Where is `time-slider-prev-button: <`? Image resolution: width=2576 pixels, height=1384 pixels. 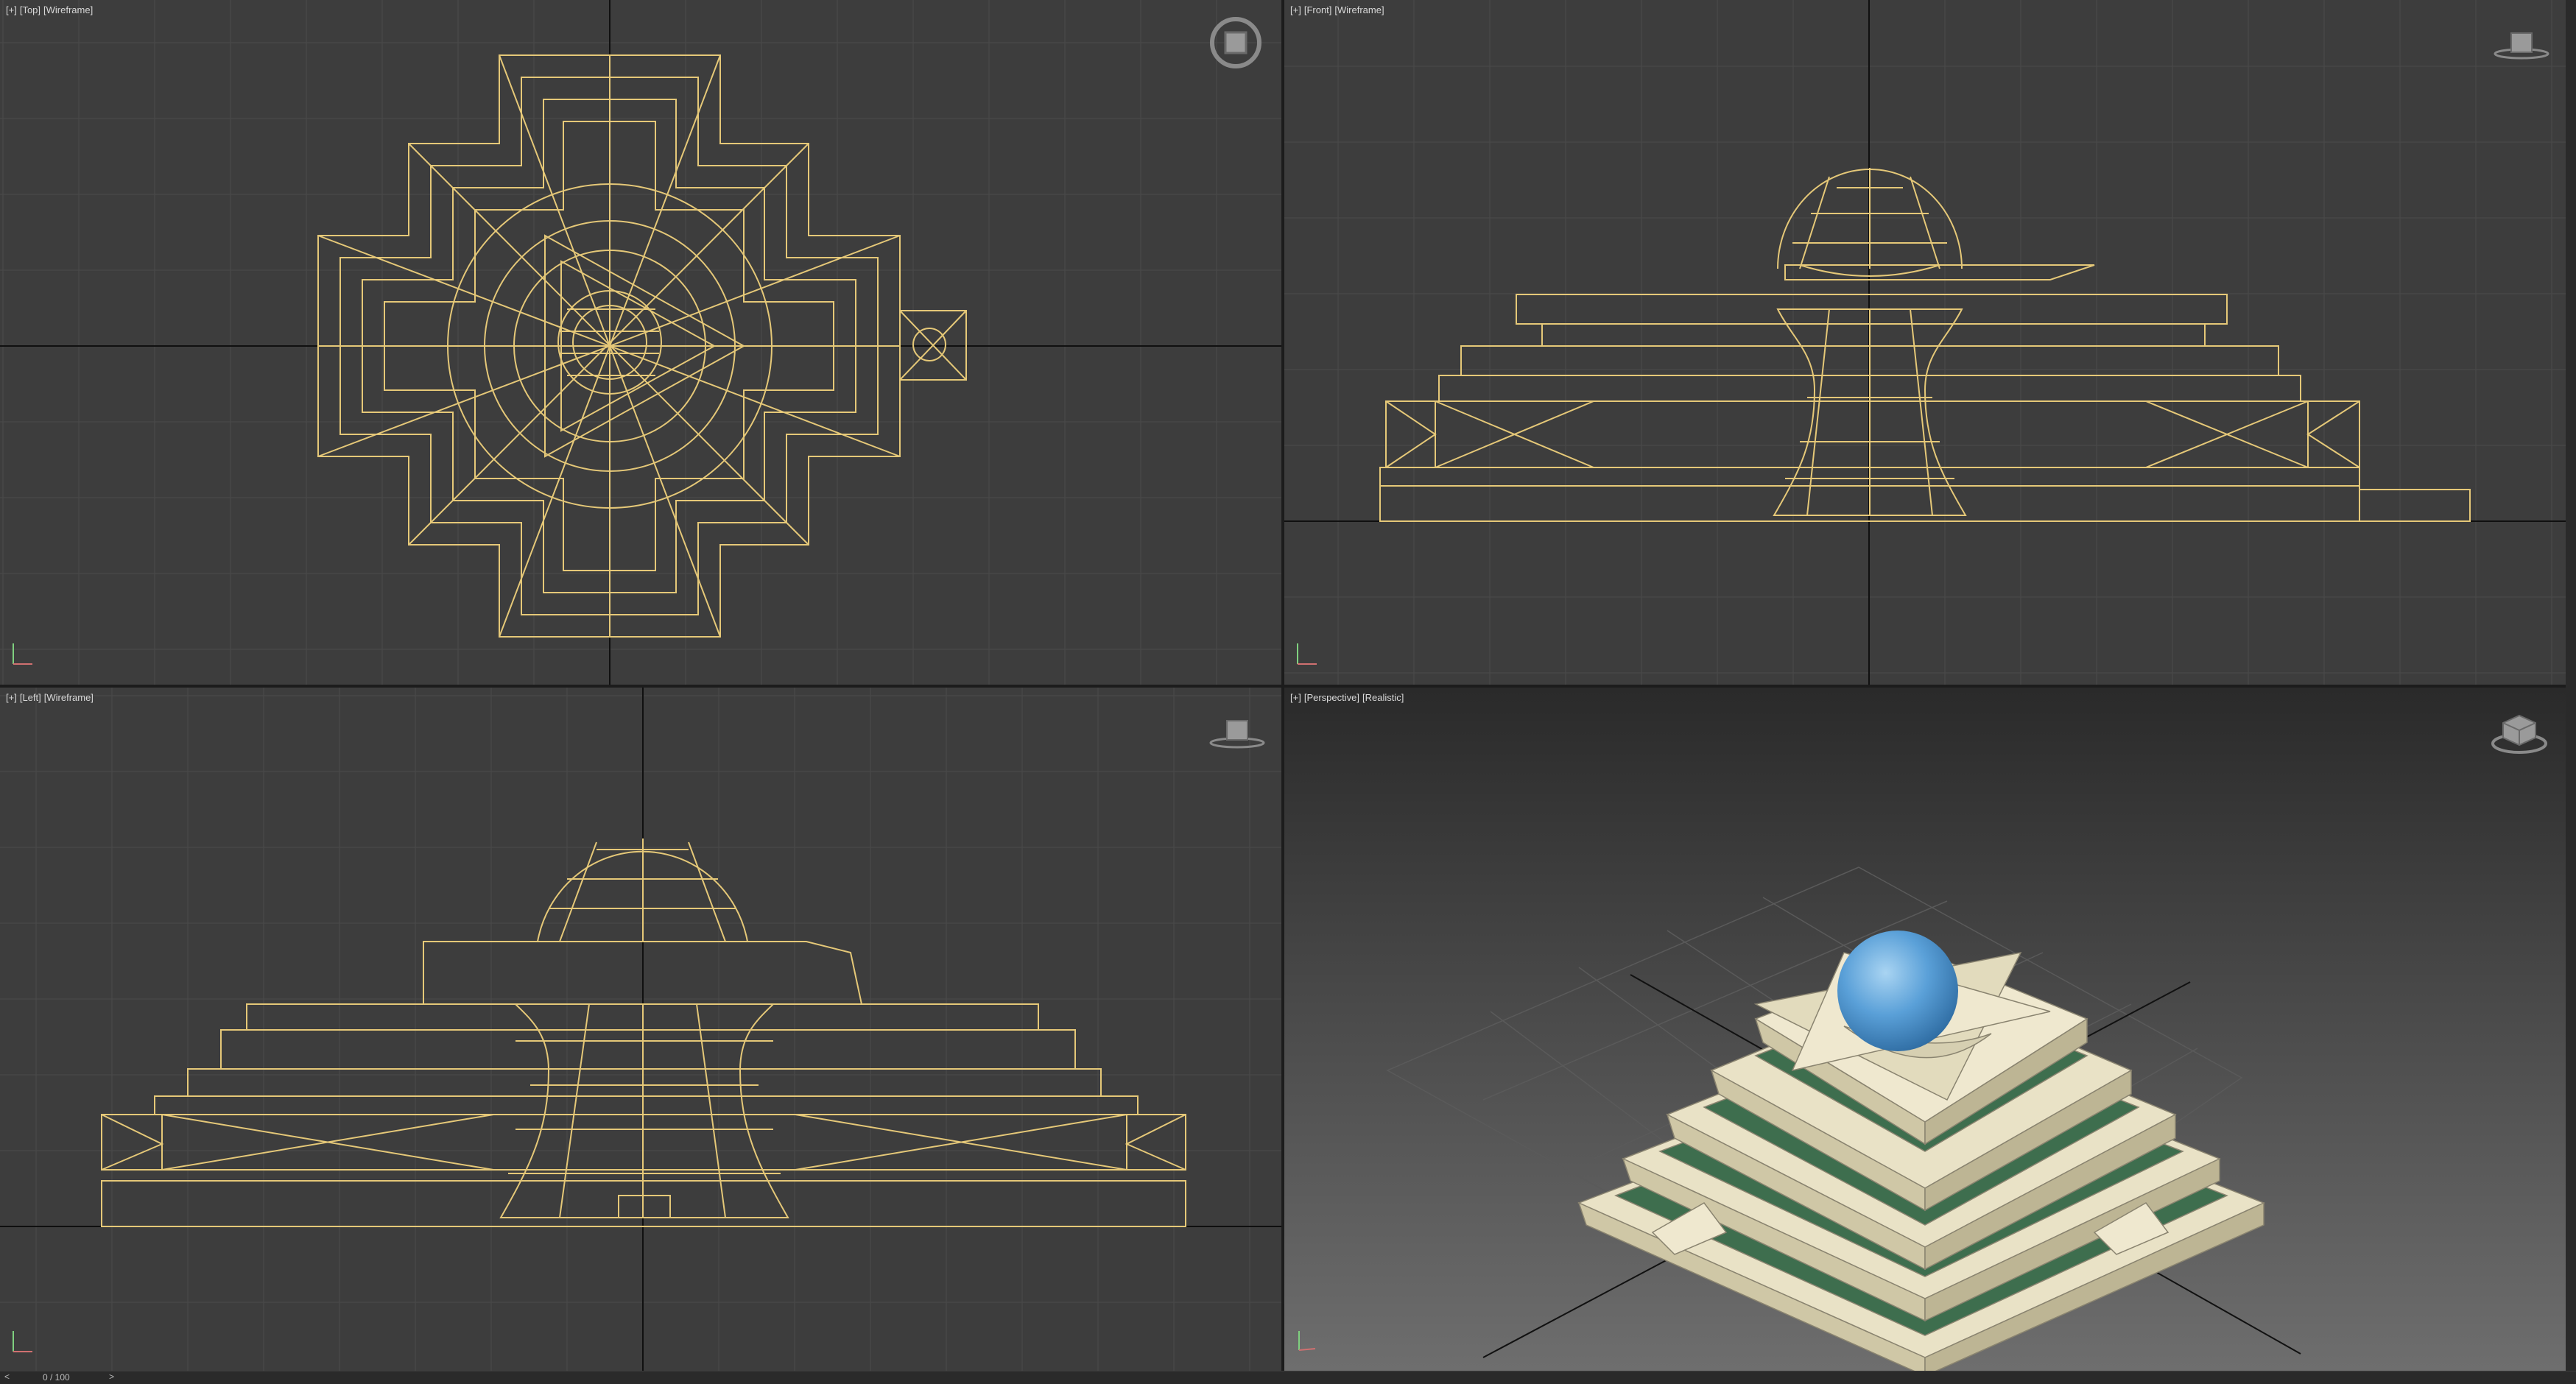 time-slider-prev-button: < is located at coordinates (7, 1376).